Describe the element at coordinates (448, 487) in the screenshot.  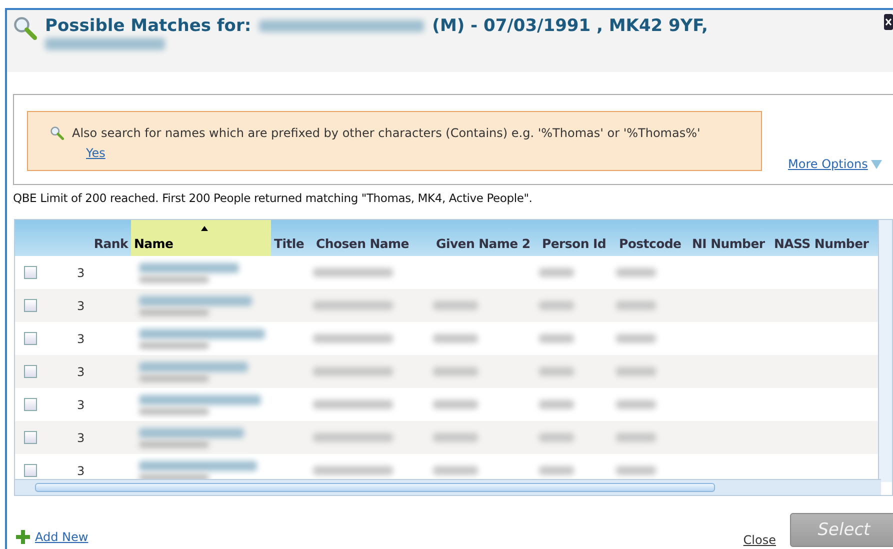
I see `horizontal-scrollbar` at that location.